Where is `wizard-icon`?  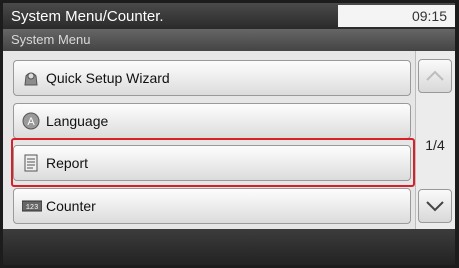 wizard-icon is located at coordinates (31, 78).